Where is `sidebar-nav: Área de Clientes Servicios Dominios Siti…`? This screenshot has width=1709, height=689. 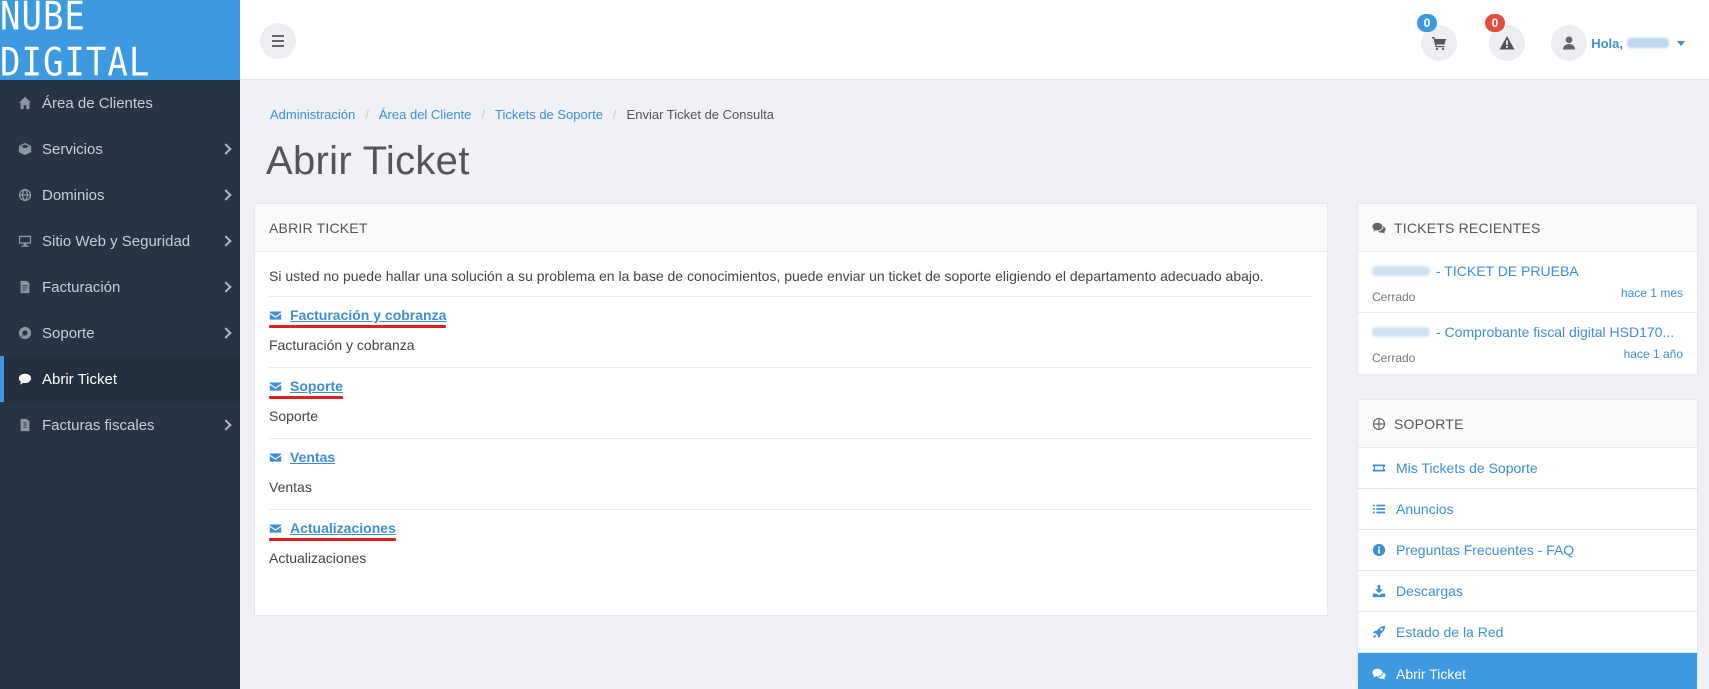
sidebar-nav: Área de Clientes Servicios Dominios Siti… is located at coordinates (120, 264).